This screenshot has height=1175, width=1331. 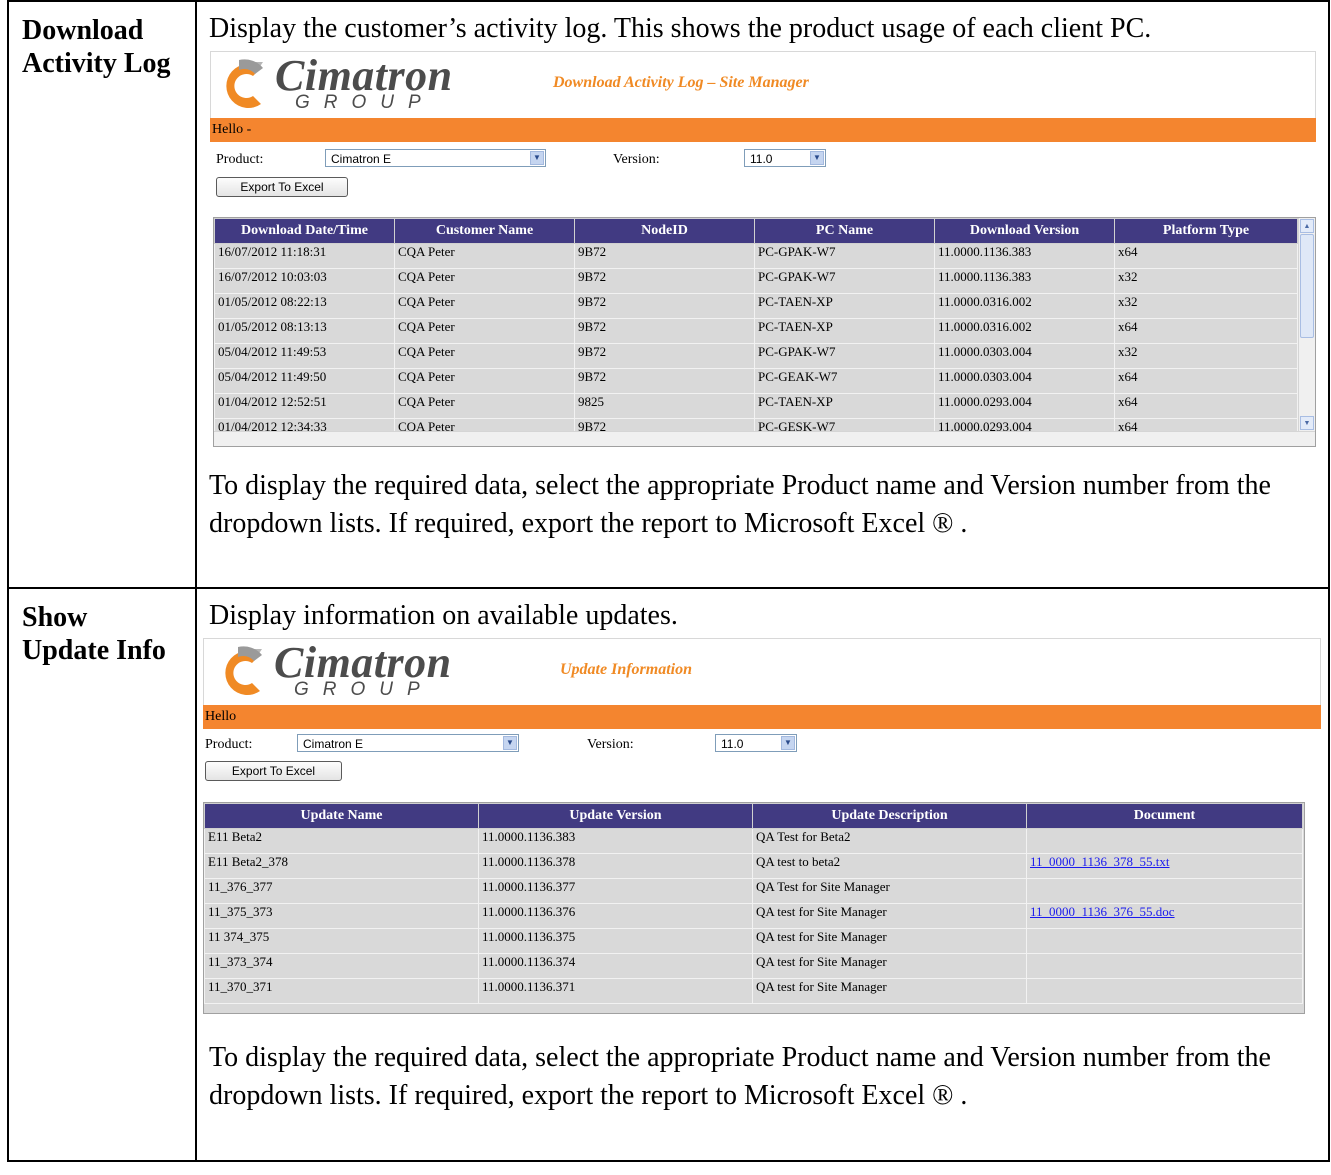 I want to click on table-cell: 01/05/2012 08:22:13, so click(x=304, y=306).